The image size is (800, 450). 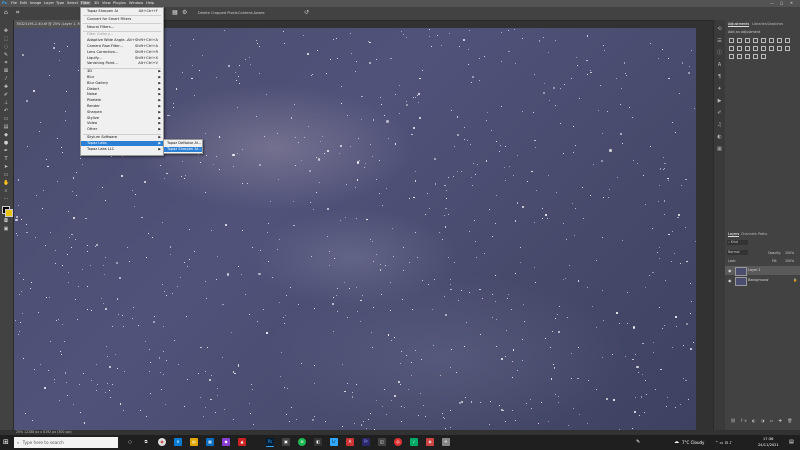 I want to click on maximize-button: ▢, so click(x=781, y=3).